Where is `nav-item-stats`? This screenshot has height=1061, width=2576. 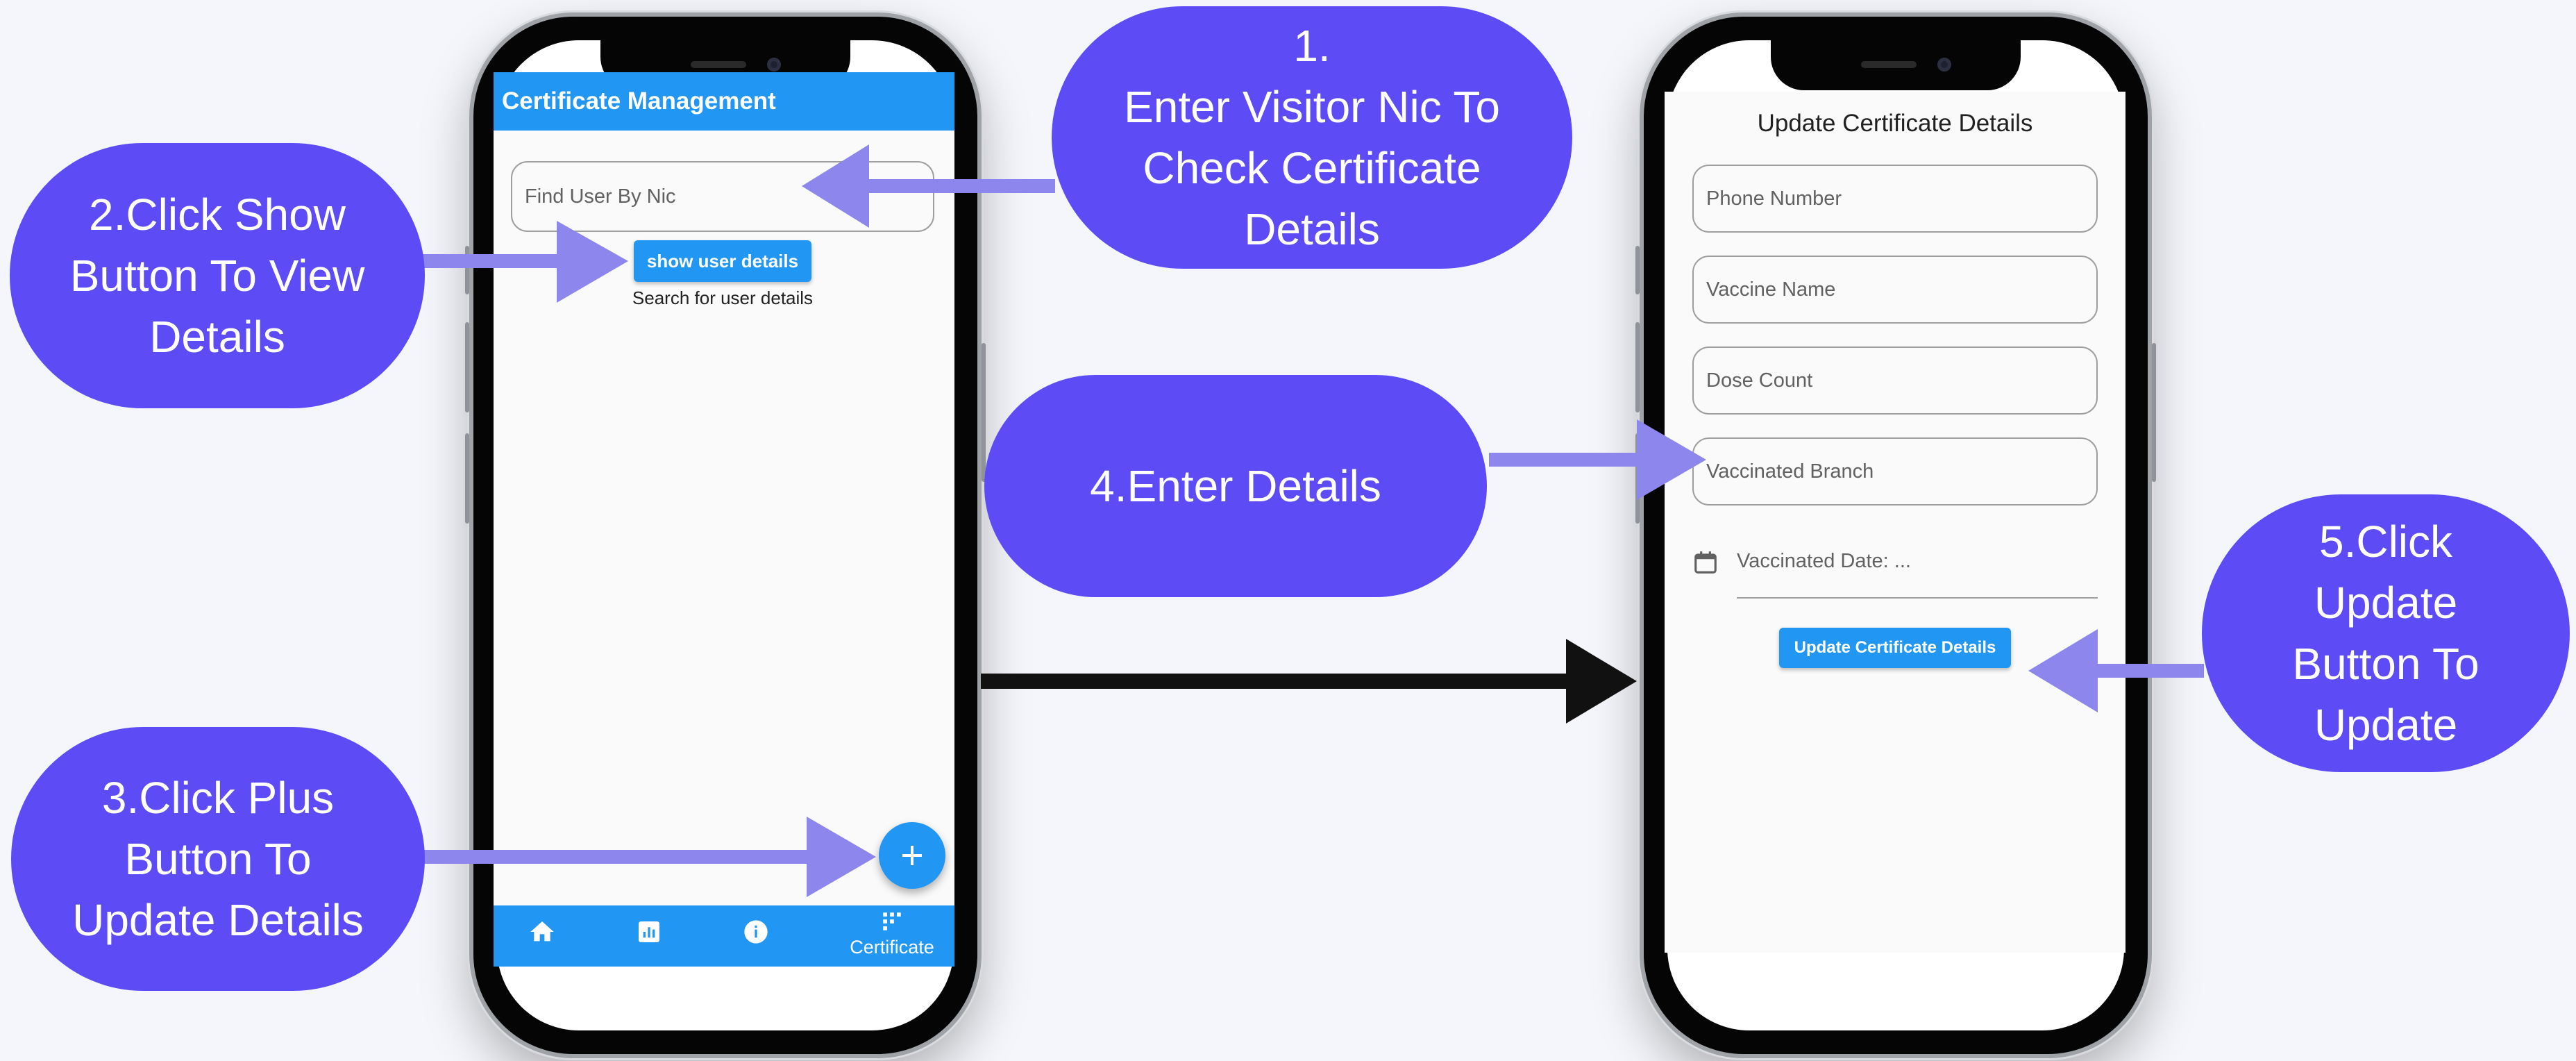 nav-item-stats is located at coordinates (649, 936).